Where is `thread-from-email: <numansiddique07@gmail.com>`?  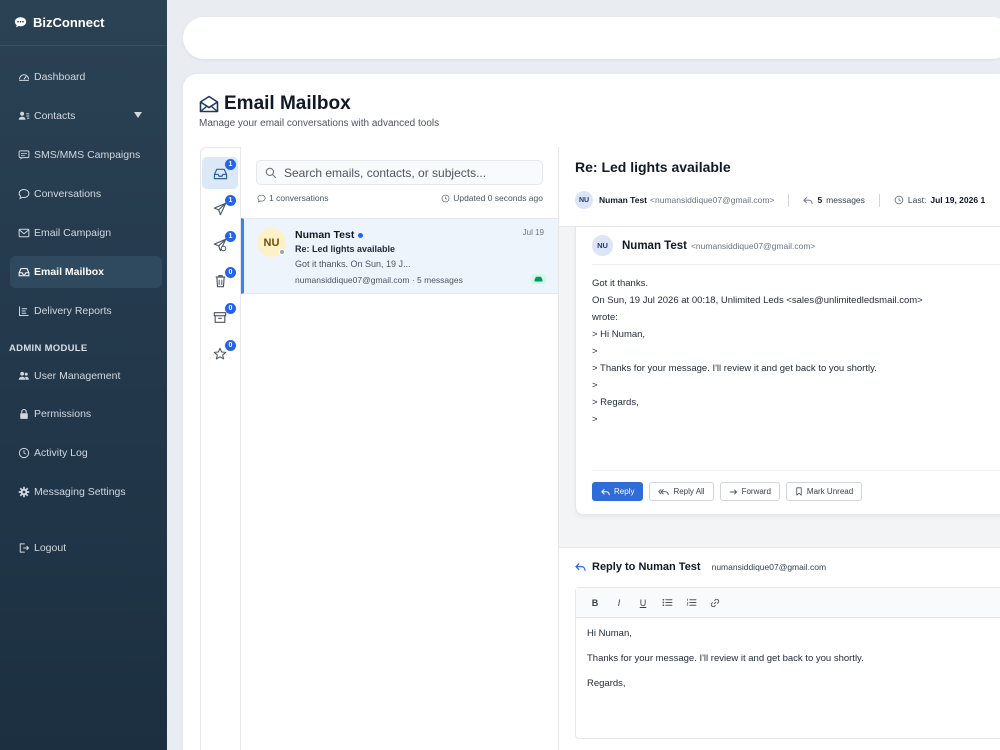
thread-from-email: <numansiddique07@gmail.com> is located at coordinates (712, 200).